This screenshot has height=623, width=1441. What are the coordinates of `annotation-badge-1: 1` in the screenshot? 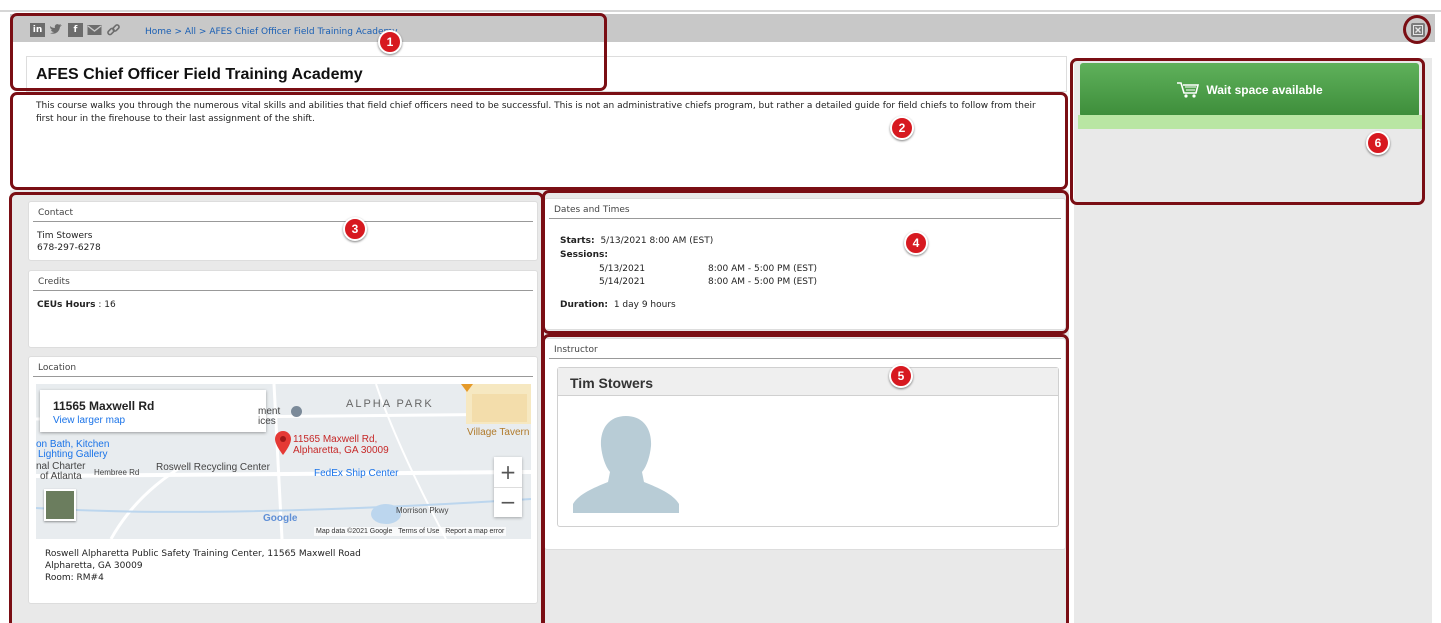 It's located at (390, 42).